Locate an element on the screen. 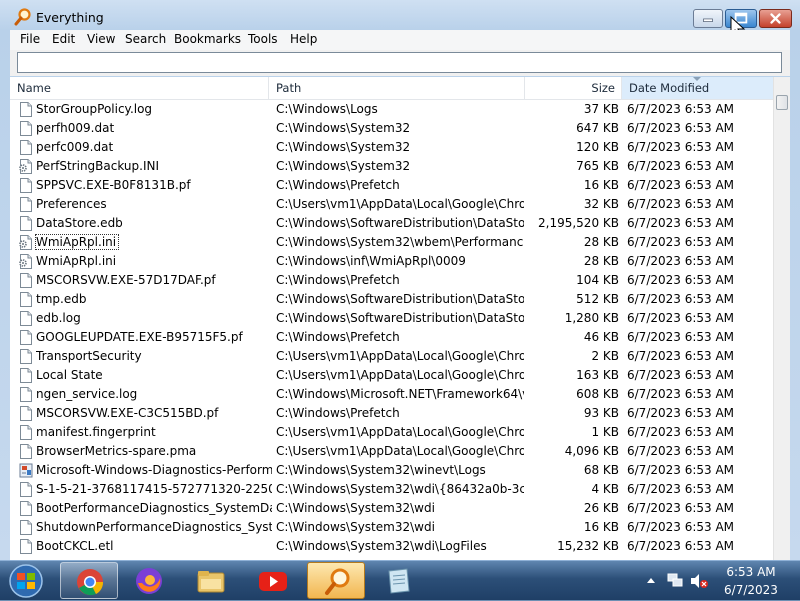  scroll-up-area is located at coordinates (782, 85).